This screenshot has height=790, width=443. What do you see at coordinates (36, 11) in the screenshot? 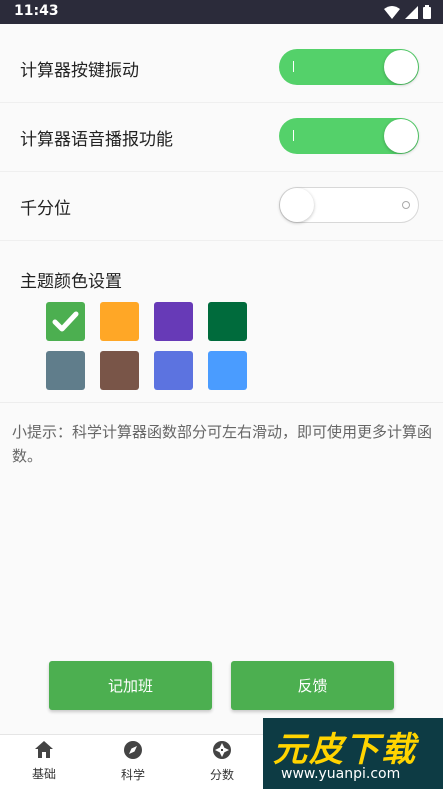
I see `status-time: 11:43` at bounding box center [36, 11].